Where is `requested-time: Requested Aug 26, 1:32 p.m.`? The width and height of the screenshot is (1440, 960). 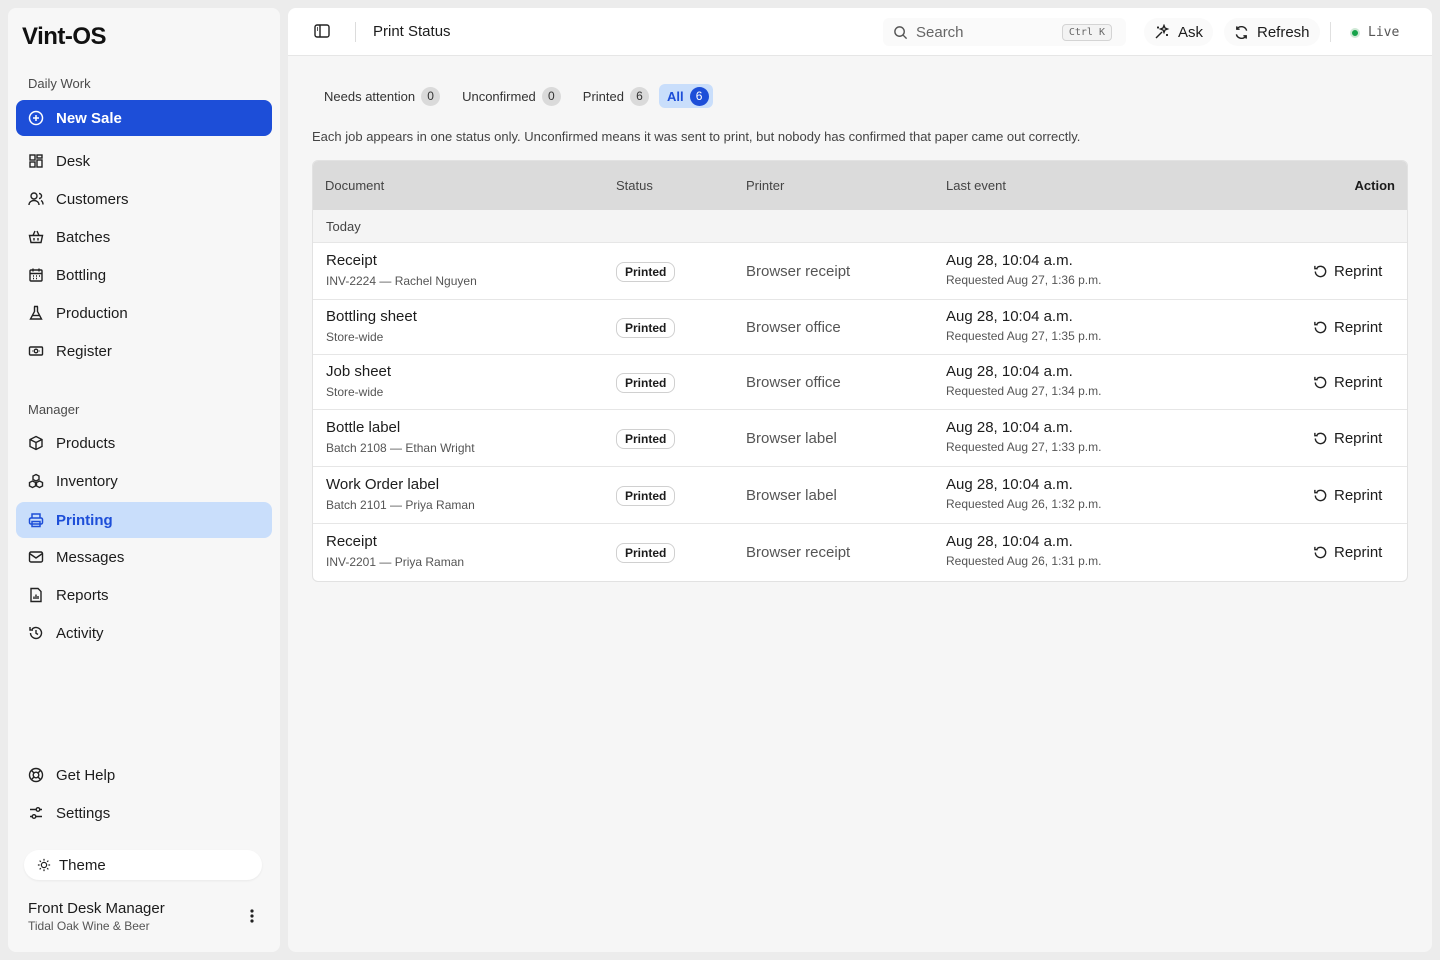 requested-time: Requested Aug 26, 1:32 p.m. is located at coordinates (1024, 504).